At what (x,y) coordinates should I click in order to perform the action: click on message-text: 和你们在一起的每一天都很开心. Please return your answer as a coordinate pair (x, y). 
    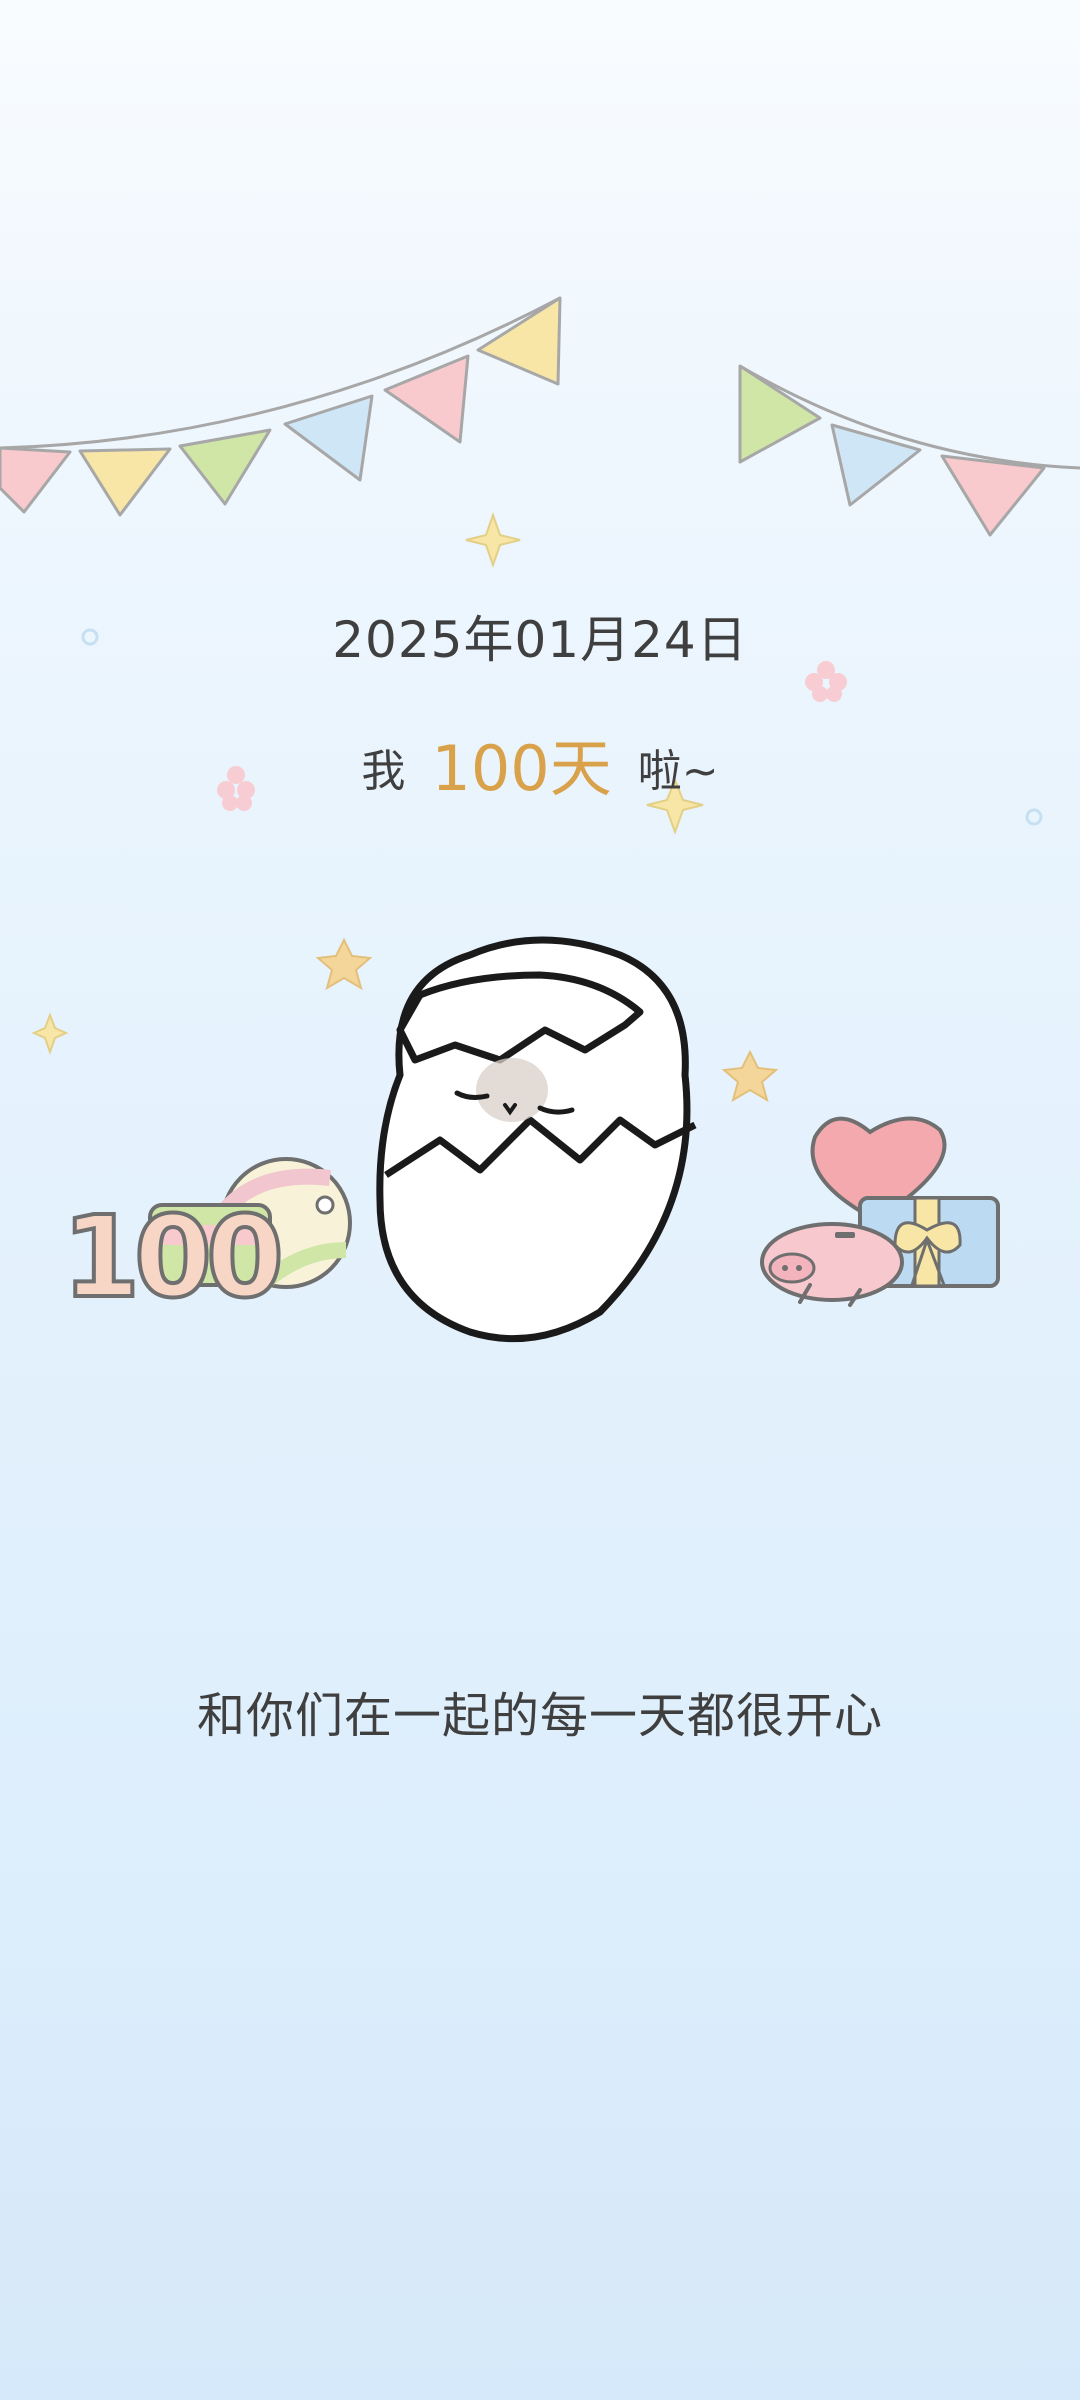
    Looking at the image, I should click on (539, 1716).